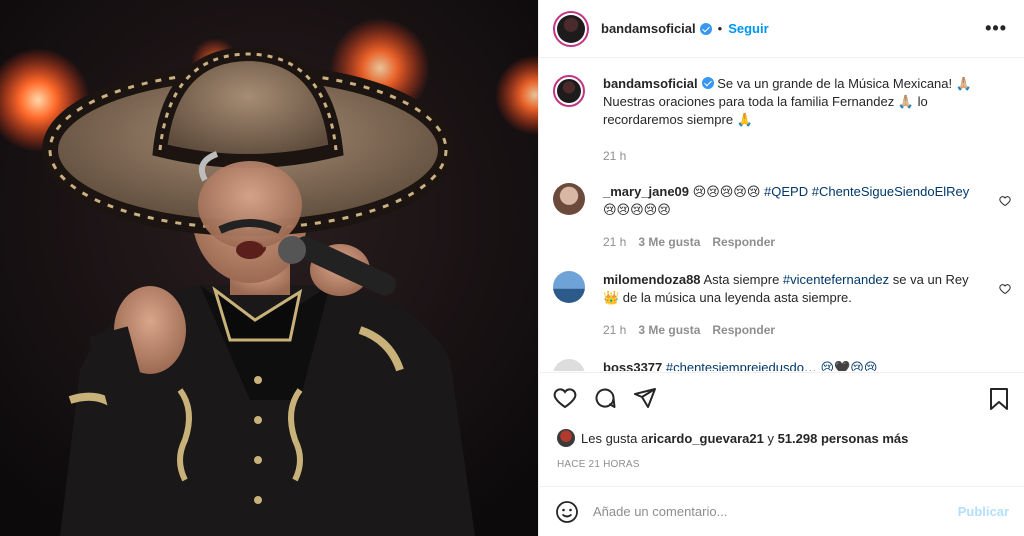  I want to click on liker-avatar, so click(566, 438).